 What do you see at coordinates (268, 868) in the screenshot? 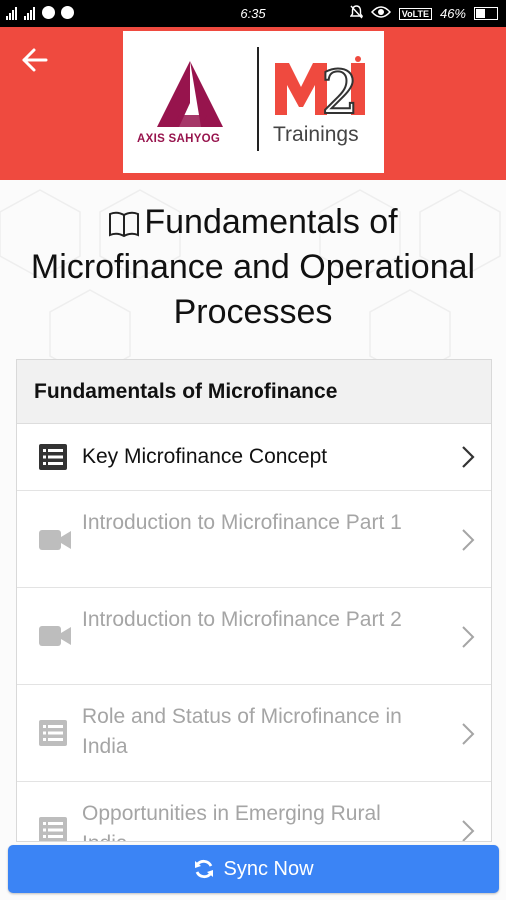
I see `sync-now-label: Sync Now` at bounding box center [268, 868].